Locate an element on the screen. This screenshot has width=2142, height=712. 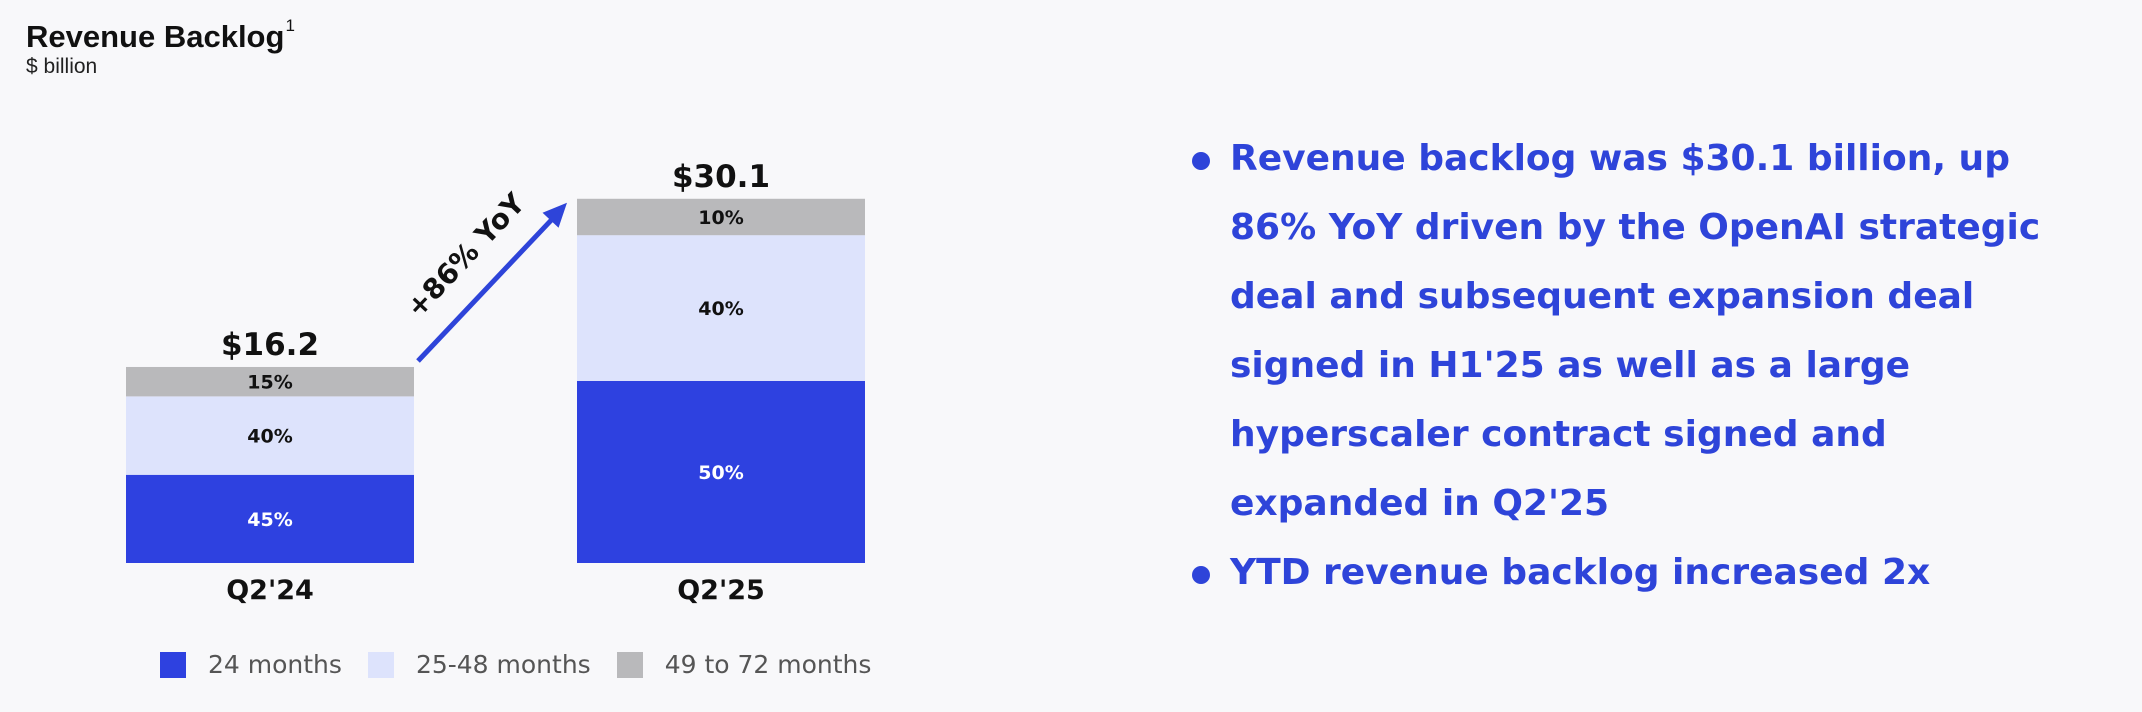
bullet-text: YTD revenue backlog increased 2x is located at coordinates (1580, 572).